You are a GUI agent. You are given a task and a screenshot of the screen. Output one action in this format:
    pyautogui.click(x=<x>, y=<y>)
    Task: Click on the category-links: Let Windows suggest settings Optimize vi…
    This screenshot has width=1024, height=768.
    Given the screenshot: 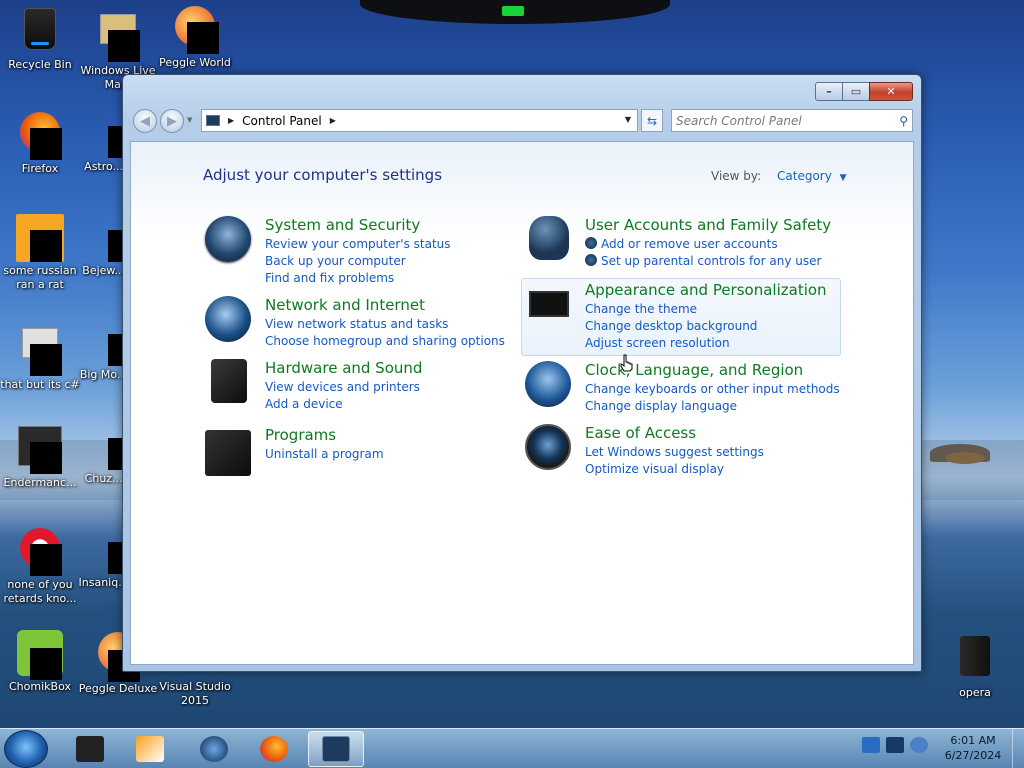 What is the action you would take?
    pyautogui.click(x=674, y=461)
    